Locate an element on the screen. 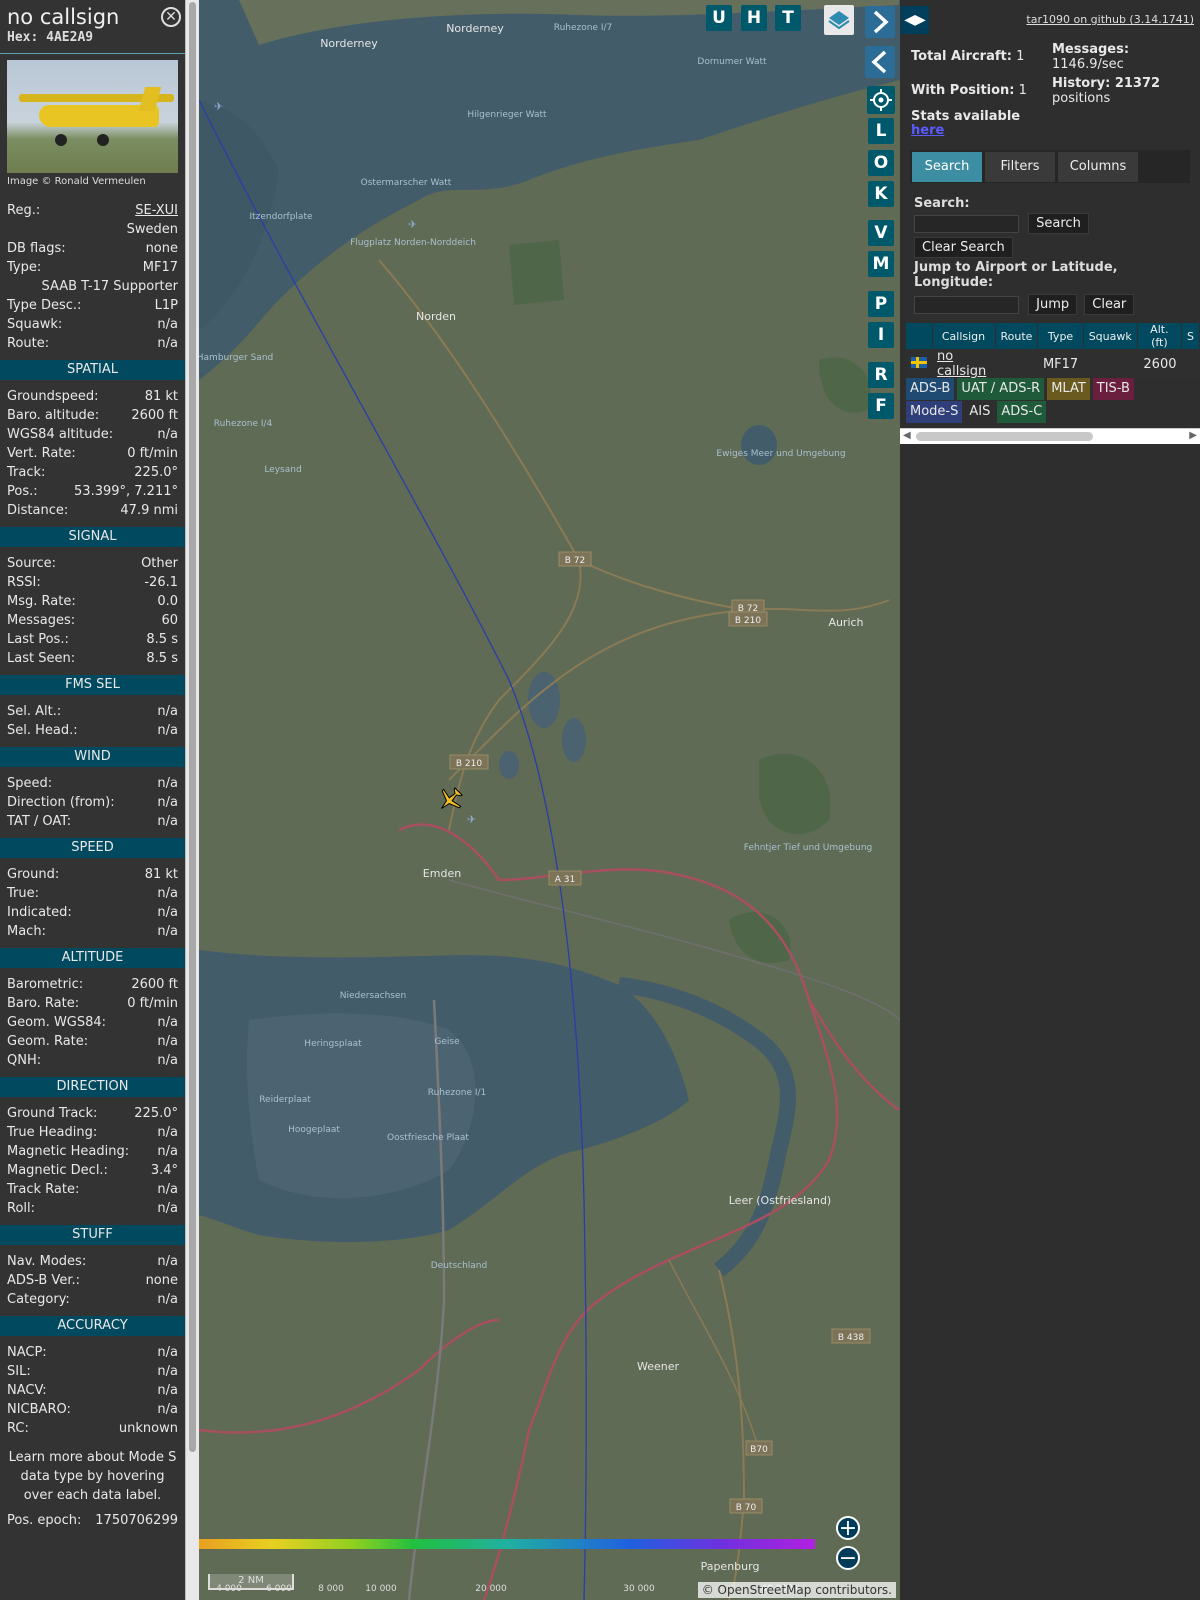 The width and height of the screenshot is (1200, 1600). info-row: Geom. WGS84: n/a is located at coordinates (92, 1022).